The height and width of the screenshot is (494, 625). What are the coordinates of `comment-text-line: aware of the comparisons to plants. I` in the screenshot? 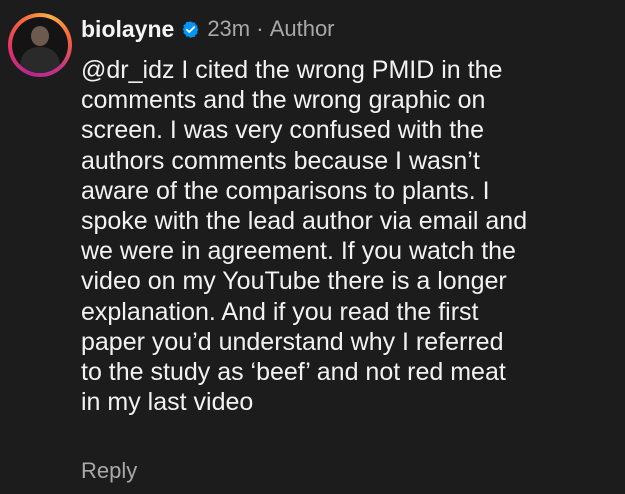 It's located at (285, 190).